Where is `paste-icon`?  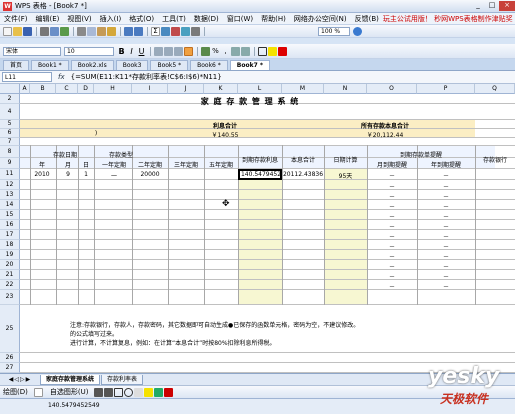 paste-icon is located at coordinates (101, 31).